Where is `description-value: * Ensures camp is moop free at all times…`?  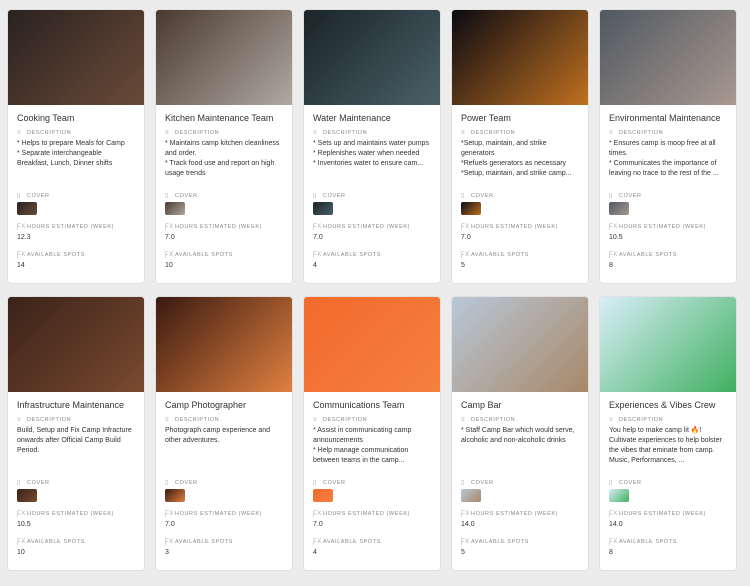 description-value: * Ensures camp is moop free at all times… is located at coordinates (664, 158).